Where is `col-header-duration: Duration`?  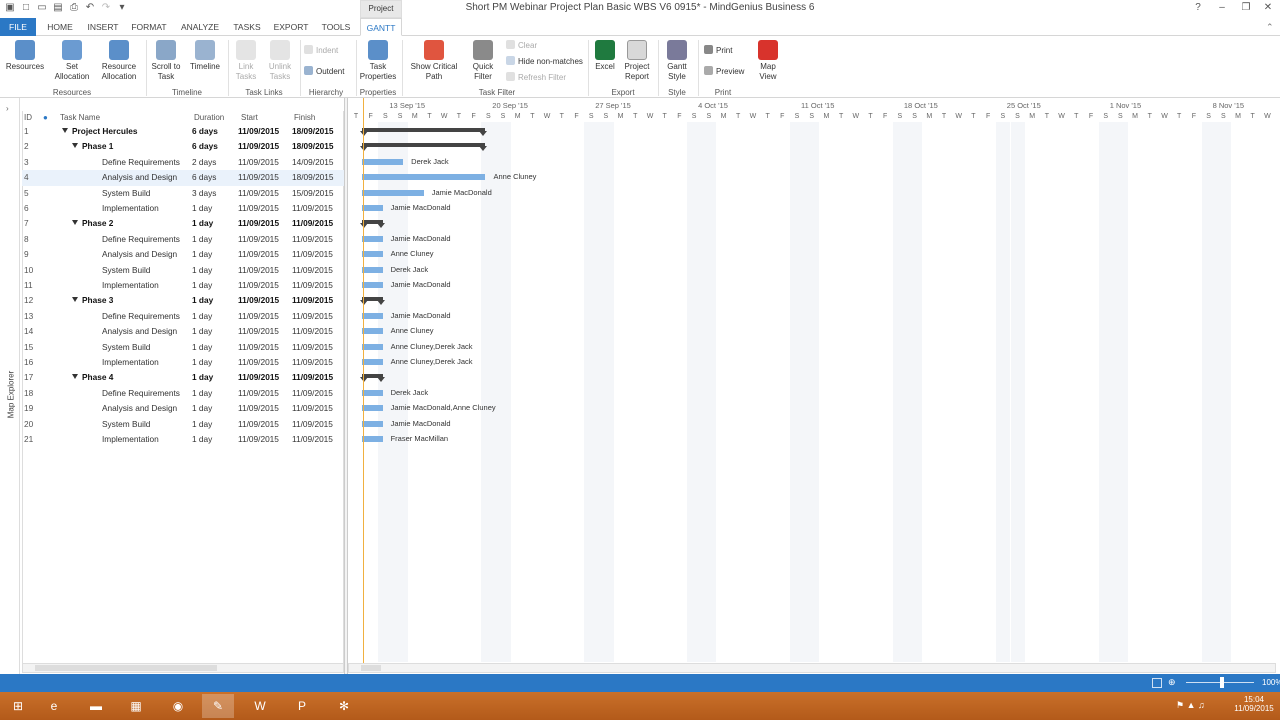 col-header-duration: Duration is located at coordinates (209, 117).